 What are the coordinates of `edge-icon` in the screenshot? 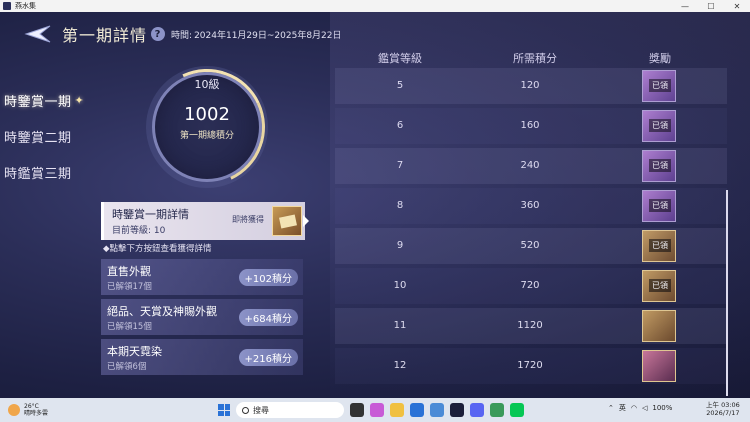 It's located at (417, 410).